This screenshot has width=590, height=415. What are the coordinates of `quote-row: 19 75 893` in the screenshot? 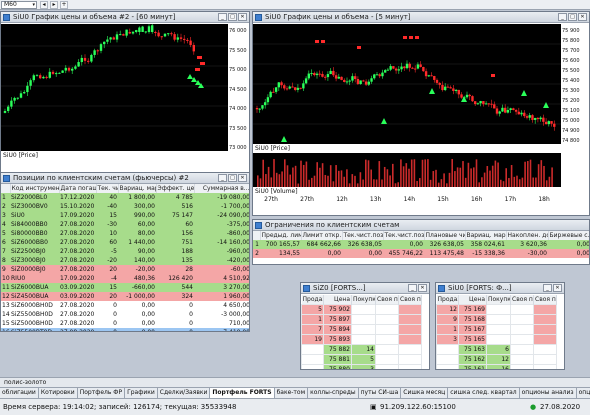 It's located at (361, 339).